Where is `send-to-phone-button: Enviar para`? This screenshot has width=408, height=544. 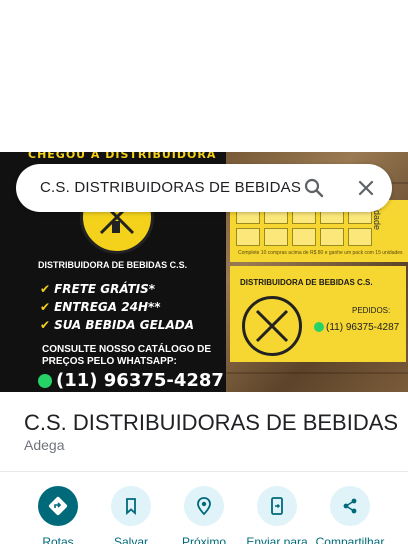 send-to-phone-button: Enviar para is located at coordinates (277, 515).